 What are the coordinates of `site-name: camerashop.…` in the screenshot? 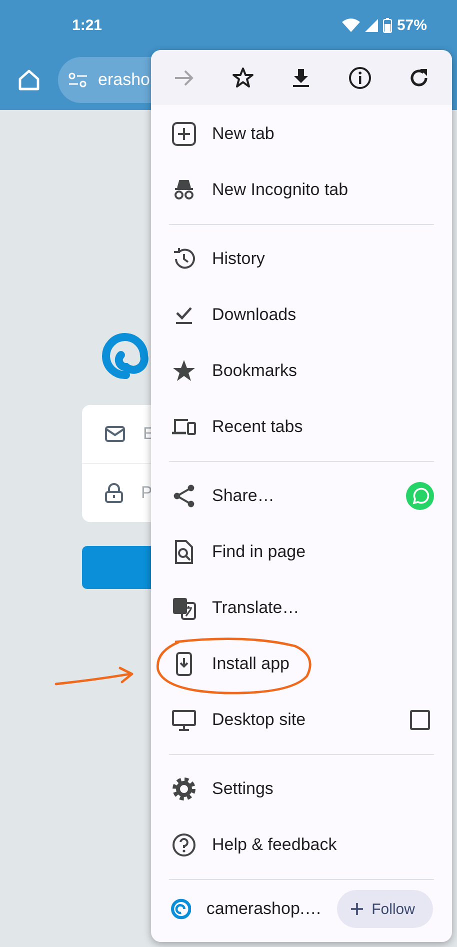 It's located at (264, 909).